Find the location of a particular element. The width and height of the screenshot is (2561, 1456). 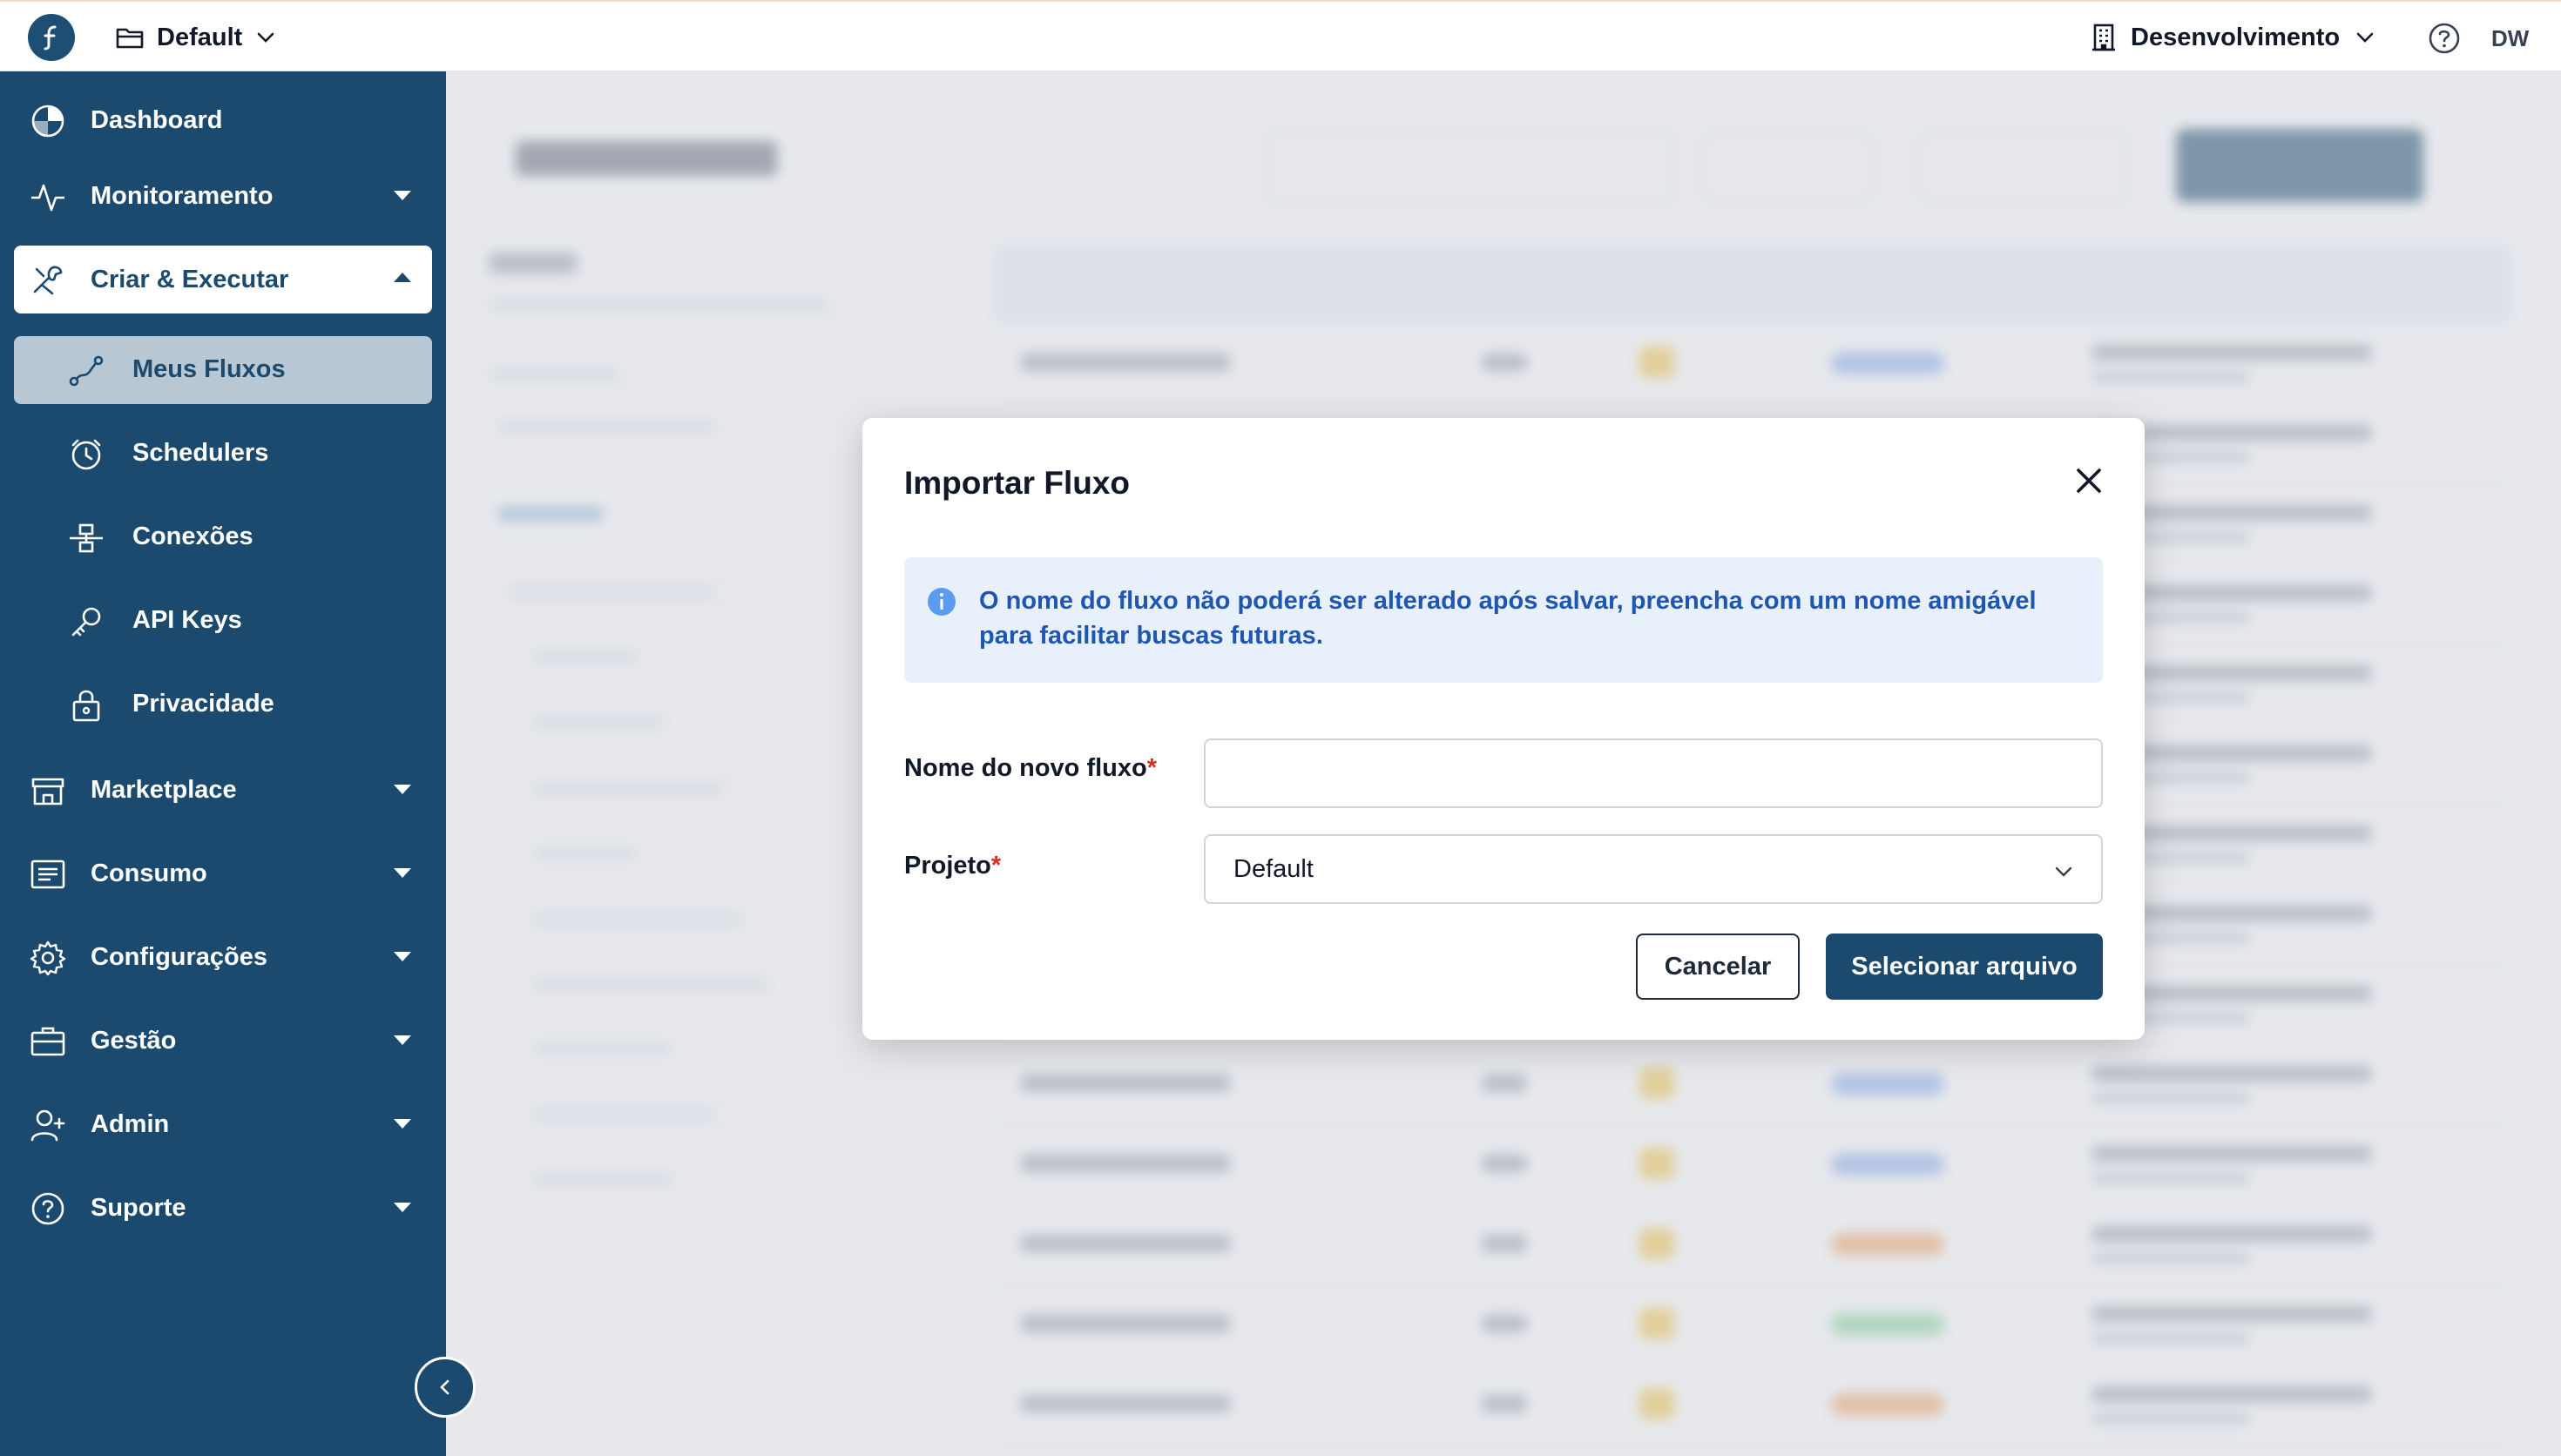

dashboard-icon is located at coordinates (47, 121).